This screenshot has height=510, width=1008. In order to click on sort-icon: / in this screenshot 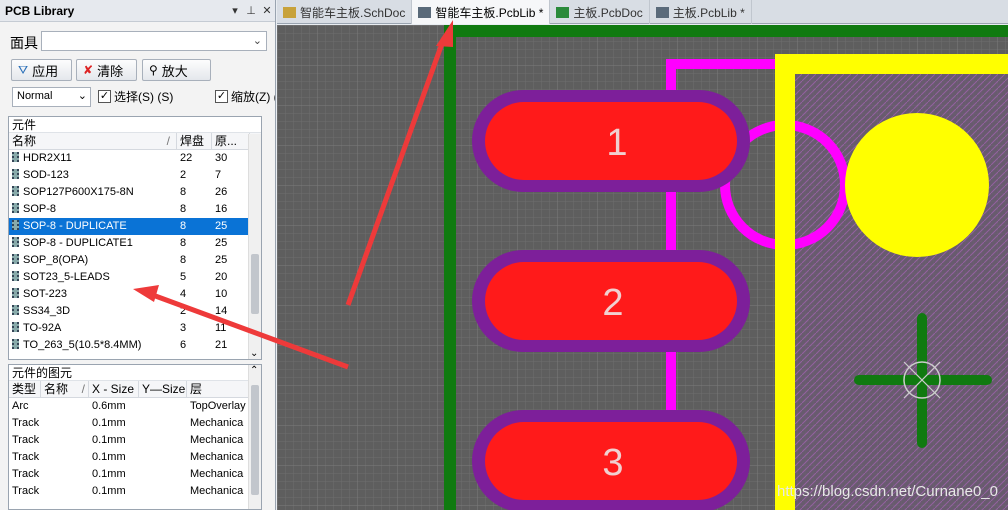, I will do `click(168, 141)`.